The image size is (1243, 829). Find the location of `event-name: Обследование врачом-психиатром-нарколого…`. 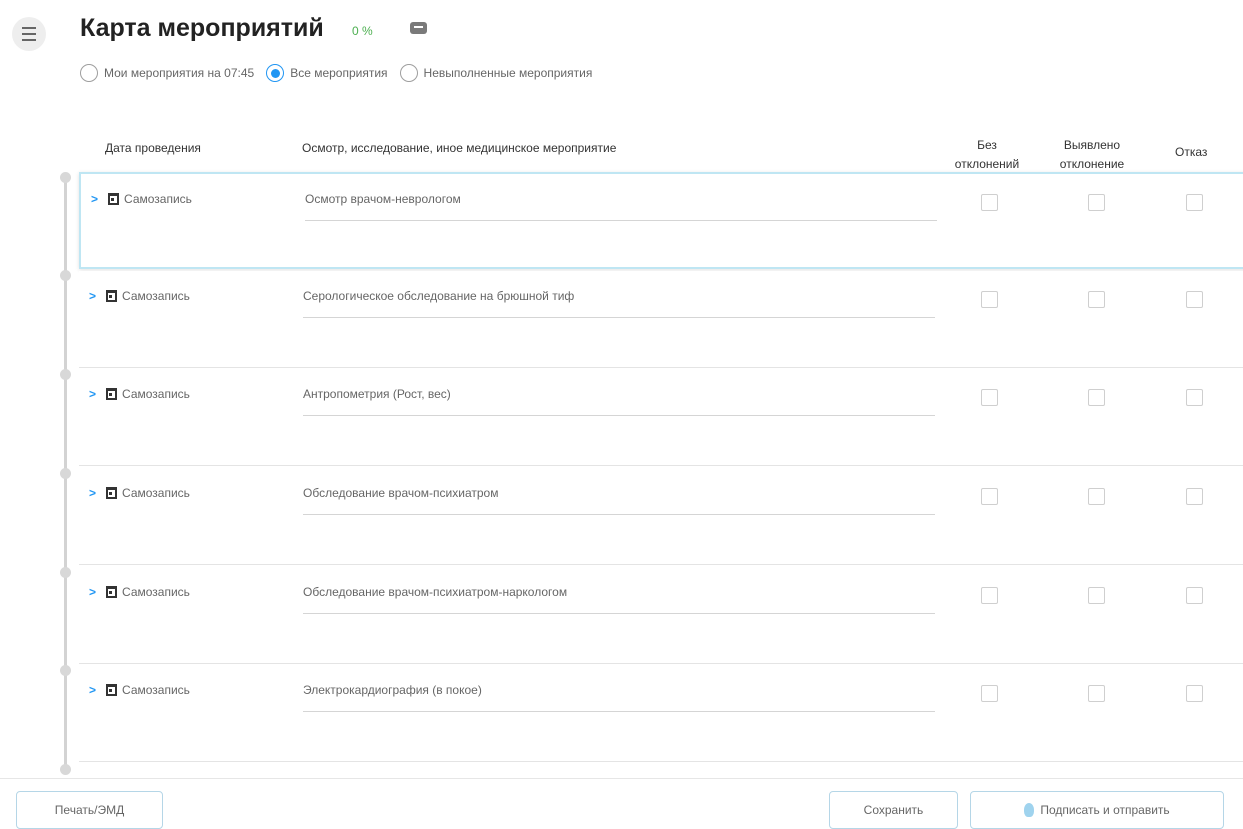

event-name: Обследование врачом-психиатром-нарколого… is located at coordinates (619, 599).